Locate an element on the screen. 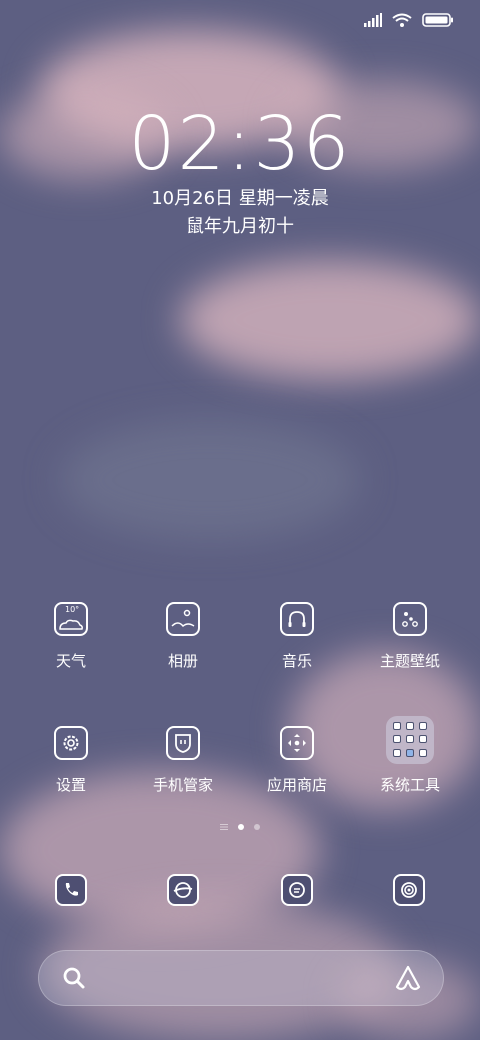  assistant-icon is located at coordinates (408, 978).